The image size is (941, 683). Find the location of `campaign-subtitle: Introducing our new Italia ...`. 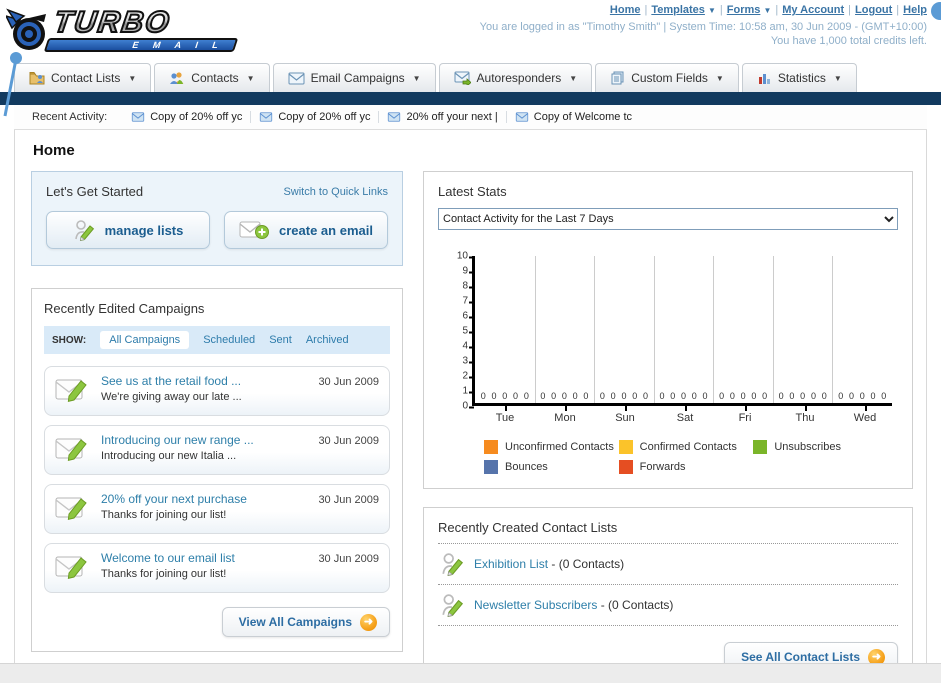

campaign-subtitle: Introducing our new Italia ... is located at coordinates (169, 456).